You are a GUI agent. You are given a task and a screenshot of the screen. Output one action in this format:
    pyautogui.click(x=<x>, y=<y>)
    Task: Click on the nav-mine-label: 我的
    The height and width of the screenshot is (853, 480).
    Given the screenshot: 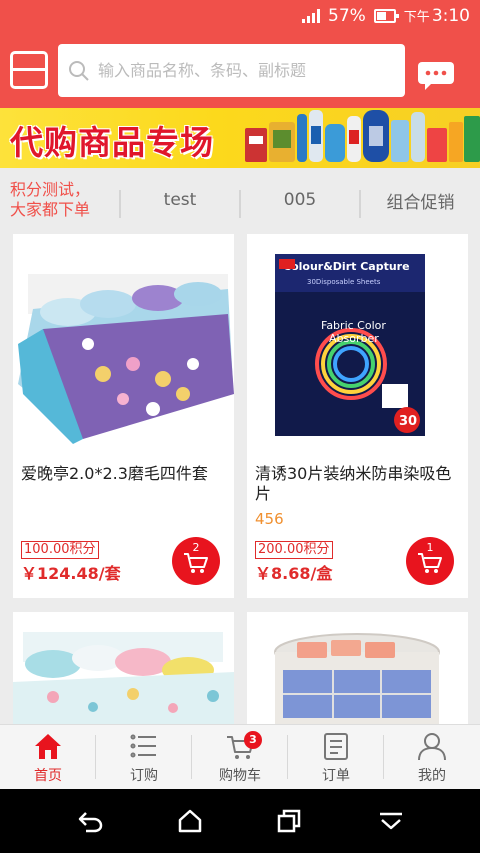 What is the action you would take?
    pyautogui.click(x=432, y=776)
    